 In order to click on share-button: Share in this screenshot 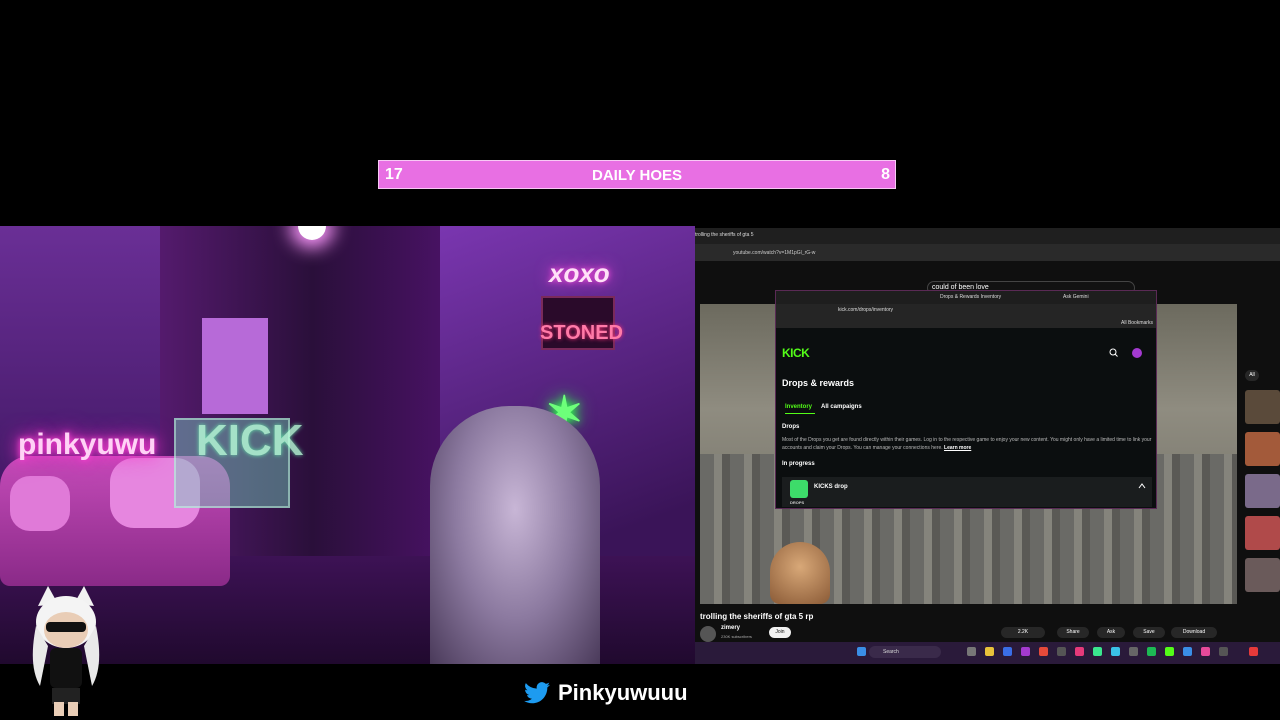, I will do `click(1073, 632)`.